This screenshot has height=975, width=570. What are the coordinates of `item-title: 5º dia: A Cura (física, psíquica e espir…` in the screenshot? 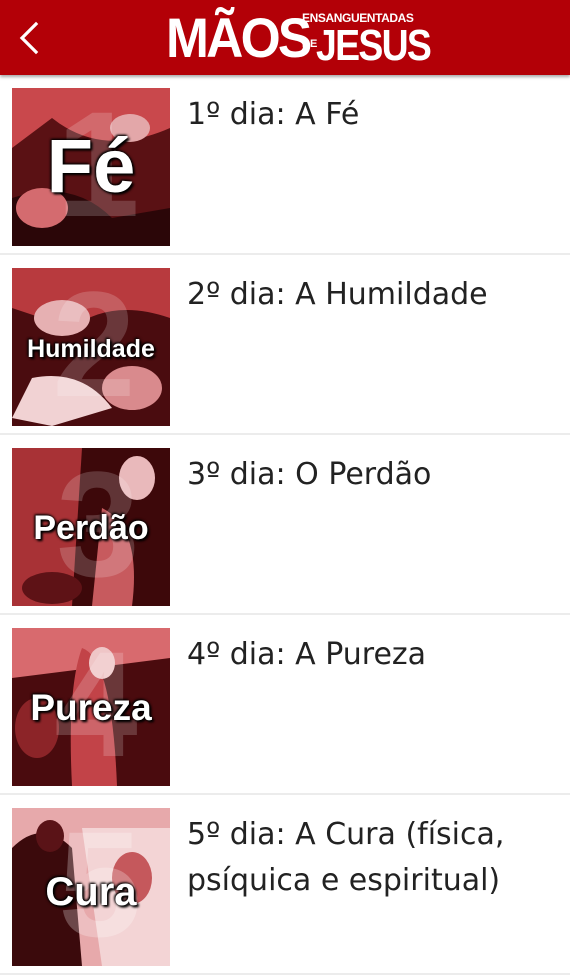 It's located at (346, 857).